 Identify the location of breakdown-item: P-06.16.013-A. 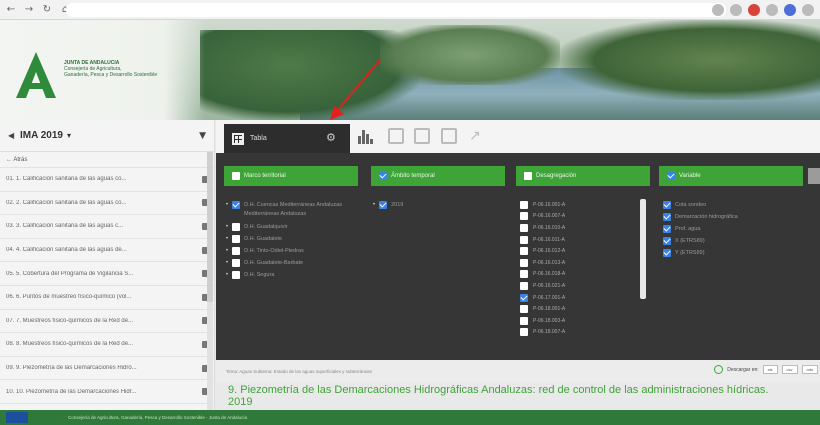
(585, 263).